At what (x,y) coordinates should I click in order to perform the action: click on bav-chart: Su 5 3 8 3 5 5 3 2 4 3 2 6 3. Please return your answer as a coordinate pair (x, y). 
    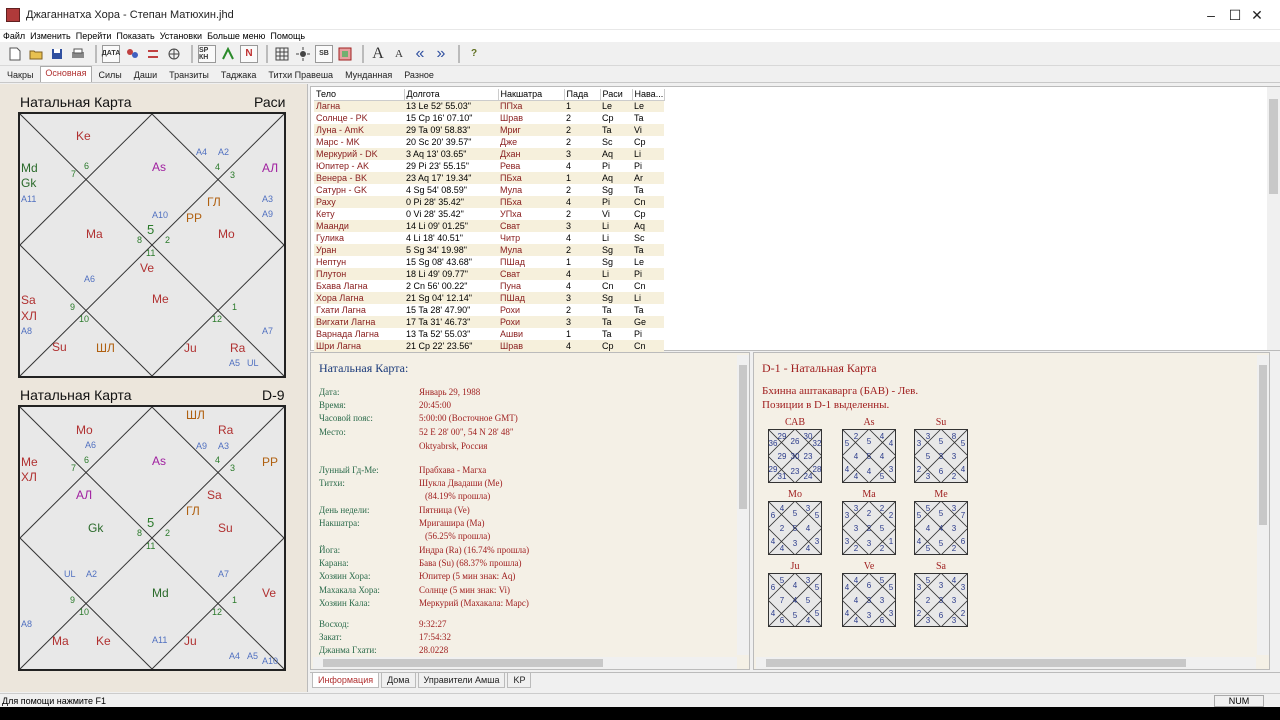
    Looking at the image, I should click on (941, 450).